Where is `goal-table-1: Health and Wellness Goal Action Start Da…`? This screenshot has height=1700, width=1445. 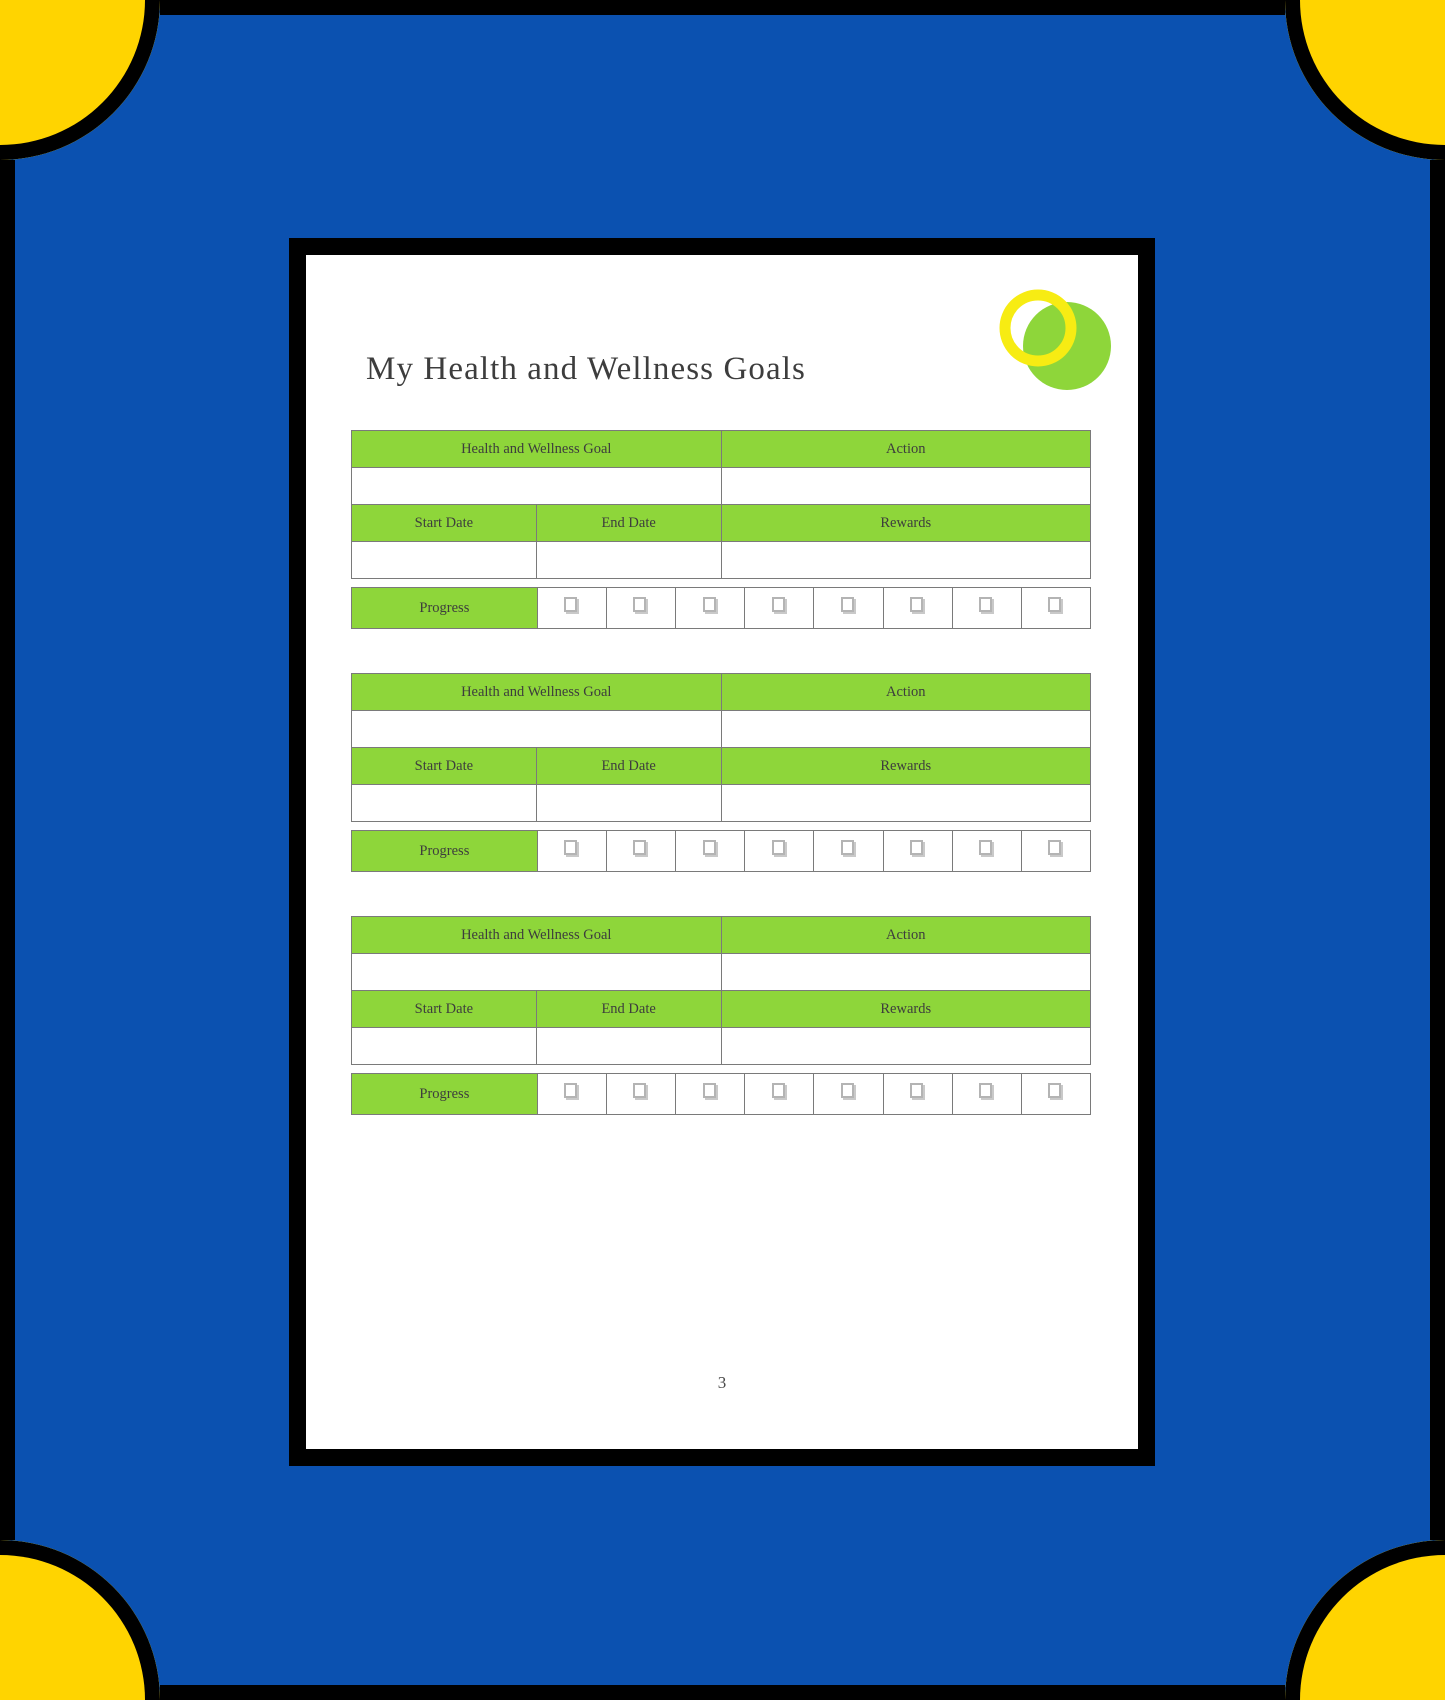
goal-table-1: Health and Wellness Goal Action Start Da… is located at coordinates (721, 504).